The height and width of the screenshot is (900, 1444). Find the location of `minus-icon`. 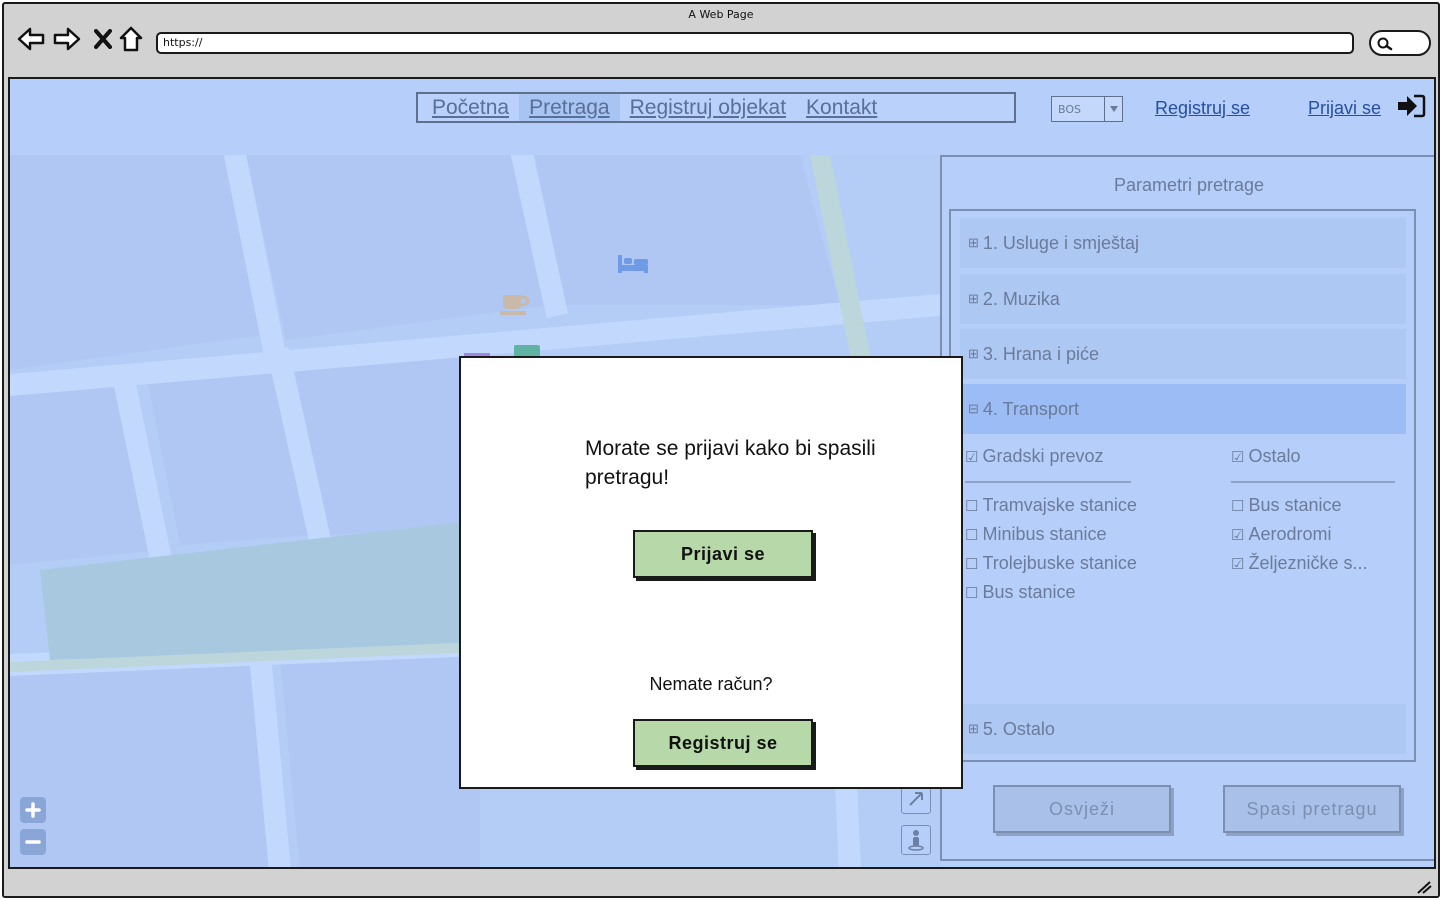

minus-icon is located at coordinates (33, 842).